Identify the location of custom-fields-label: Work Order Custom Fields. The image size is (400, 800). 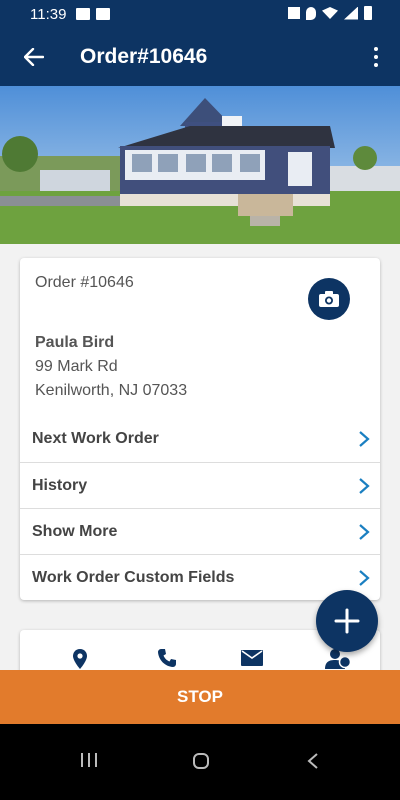
(133, 577).